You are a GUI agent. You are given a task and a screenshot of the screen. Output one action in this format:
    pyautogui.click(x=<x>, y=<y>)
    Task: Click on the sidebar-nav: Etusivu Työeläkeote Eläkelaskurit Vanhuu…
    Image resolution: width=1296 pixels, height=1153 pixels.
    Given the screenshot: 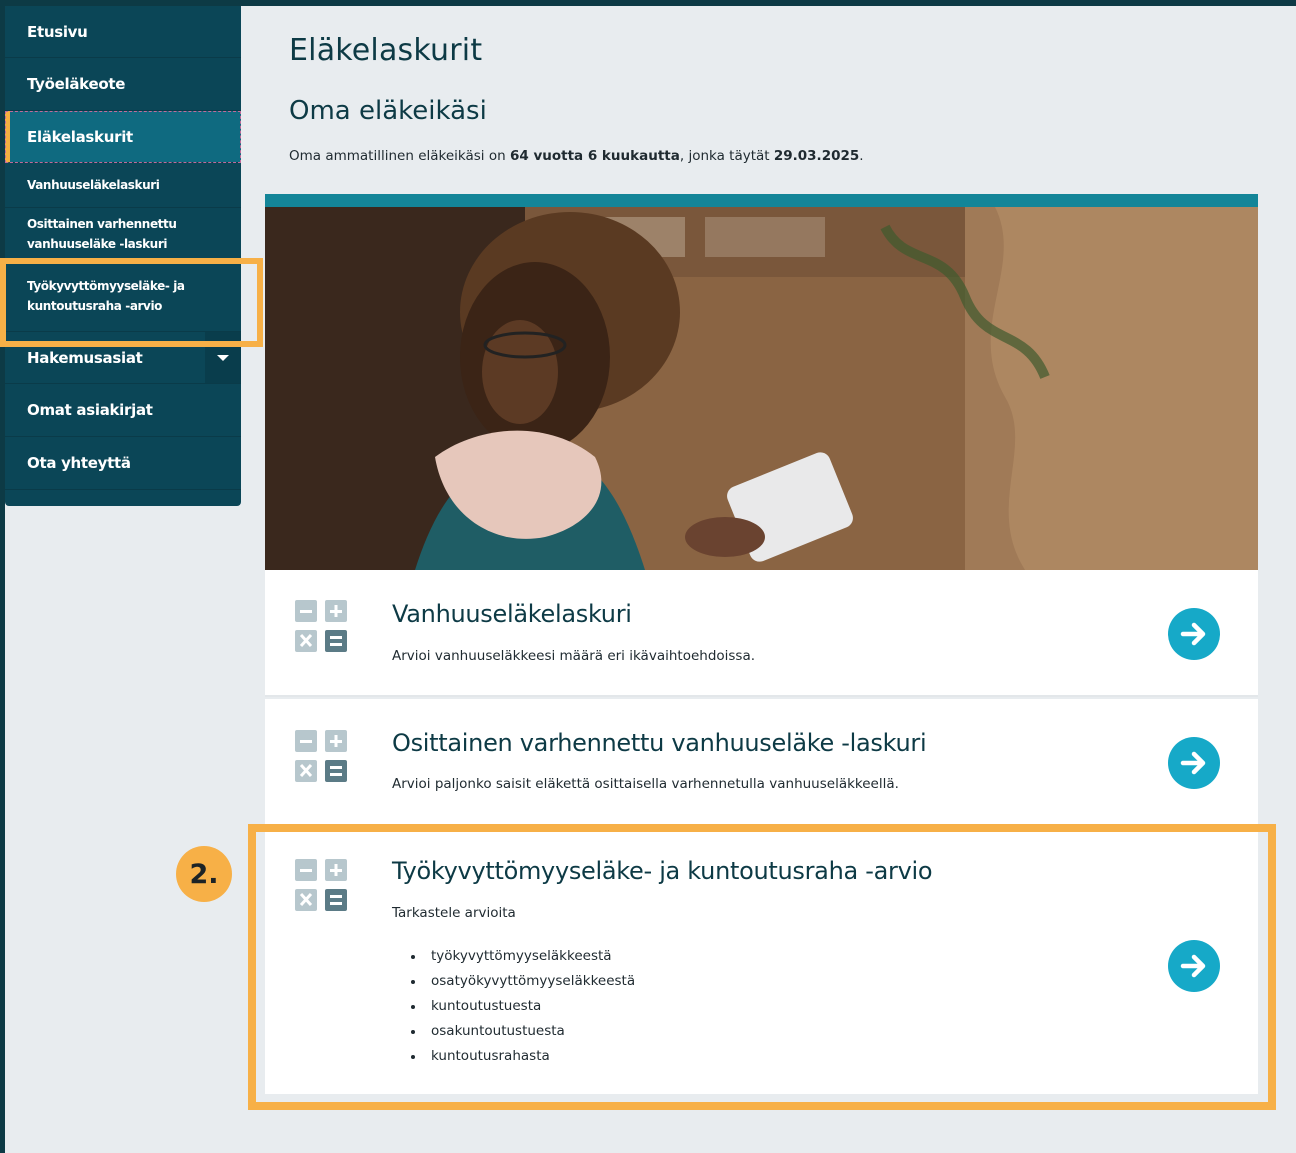 What is the action you would take?
    pyautogui.click(x=123, y=256)
    